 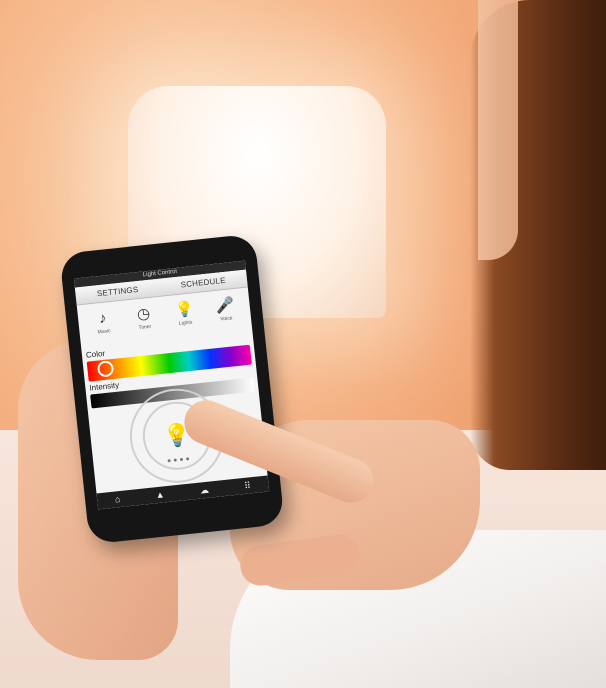 I want to click on voice-button: 🎤 Voice, so click(x=225, y=312).